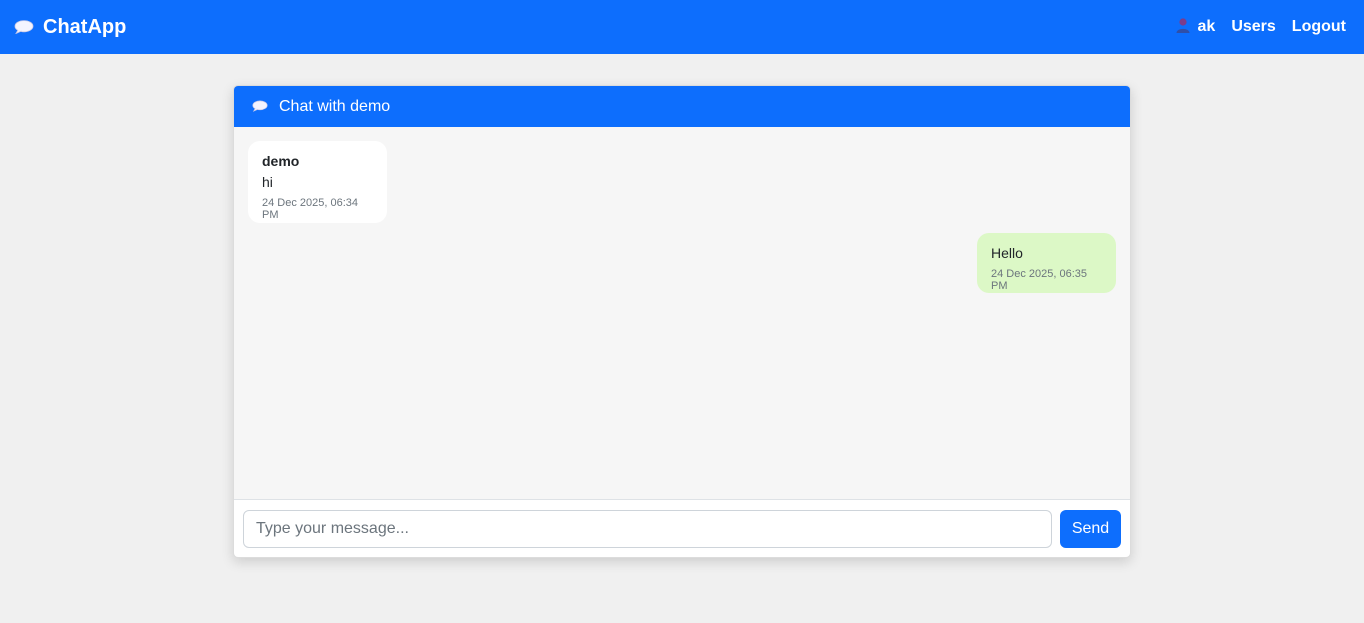 This screenshot has width=1364, height=623. What do you see at coordinates (1195, 27) in the screenshot?
I see `current-user: ak` at bounding box center [1195, 27].